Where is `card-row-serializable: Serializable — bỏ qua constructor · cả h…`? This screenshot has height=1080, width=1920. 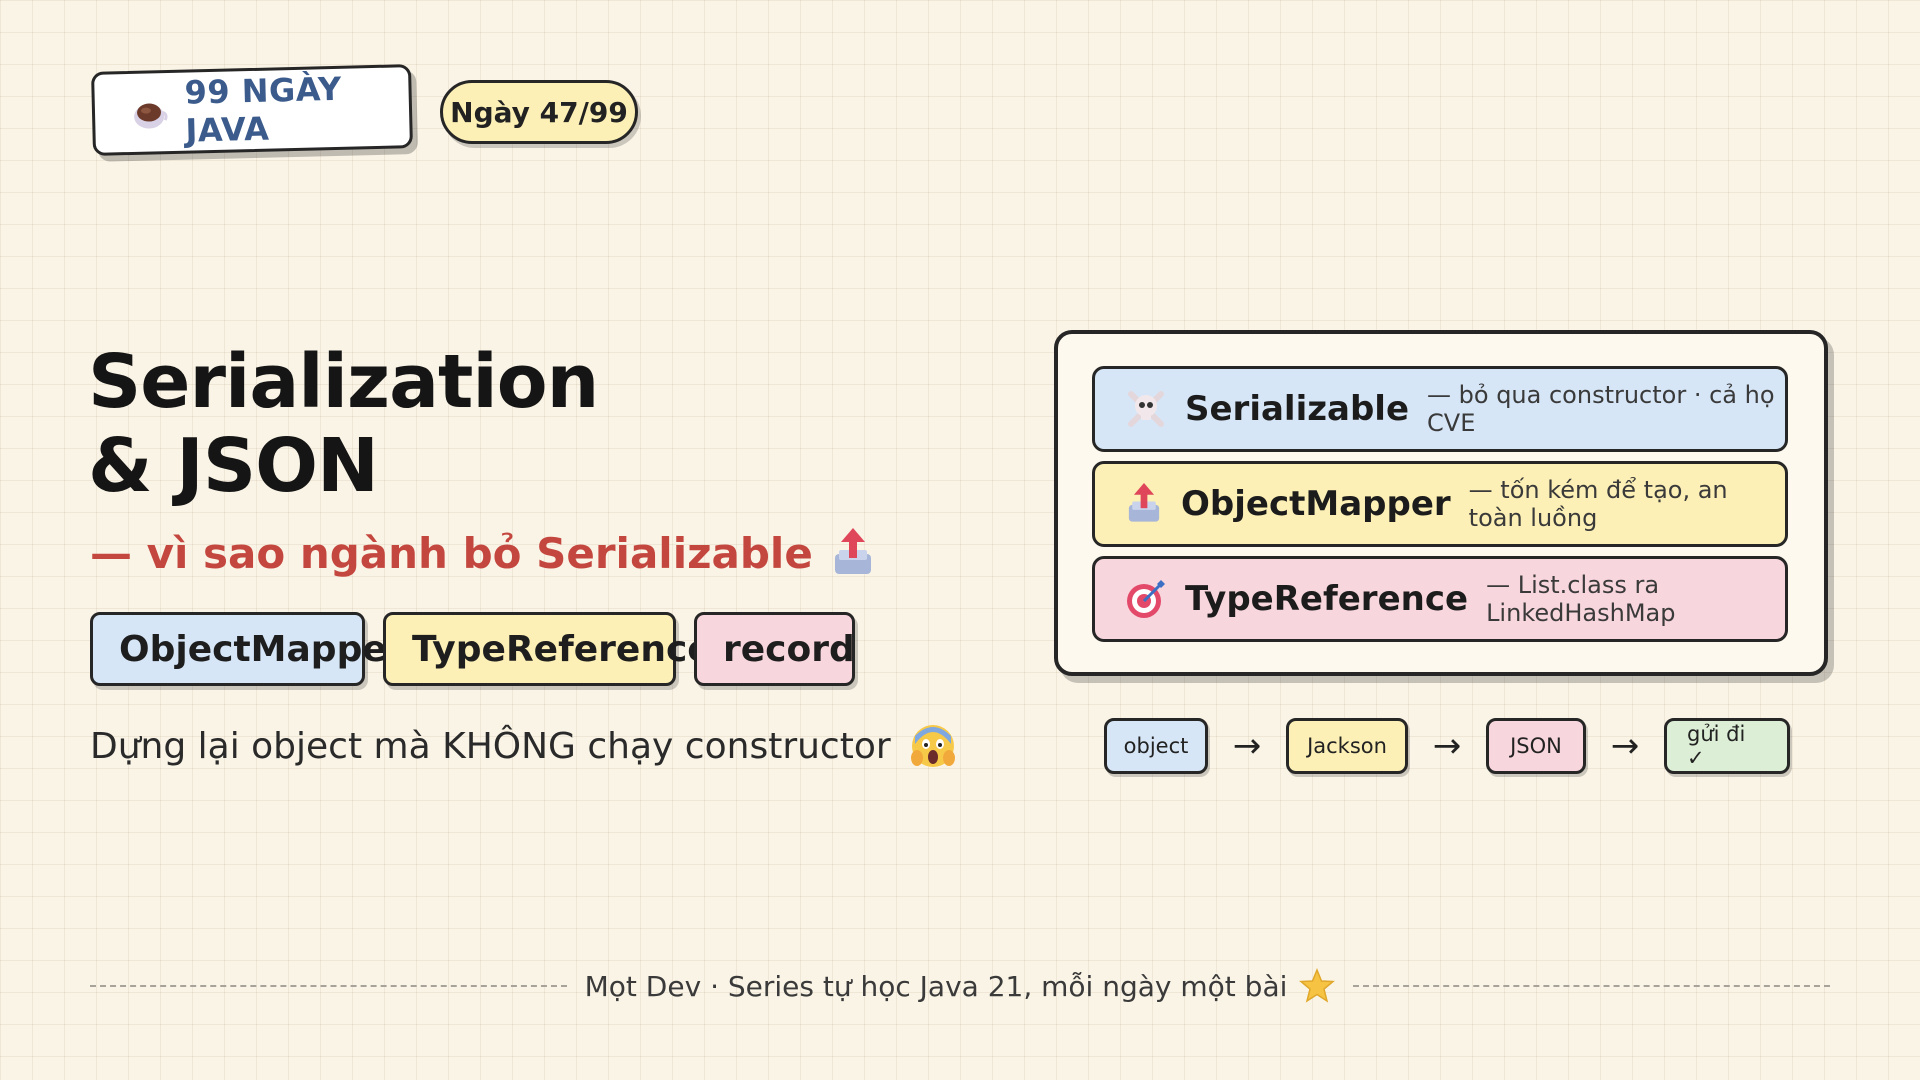 card-row-serializable: Serializable — bỏ qua constructor · cả h… is located at coordinates (1440, 409).